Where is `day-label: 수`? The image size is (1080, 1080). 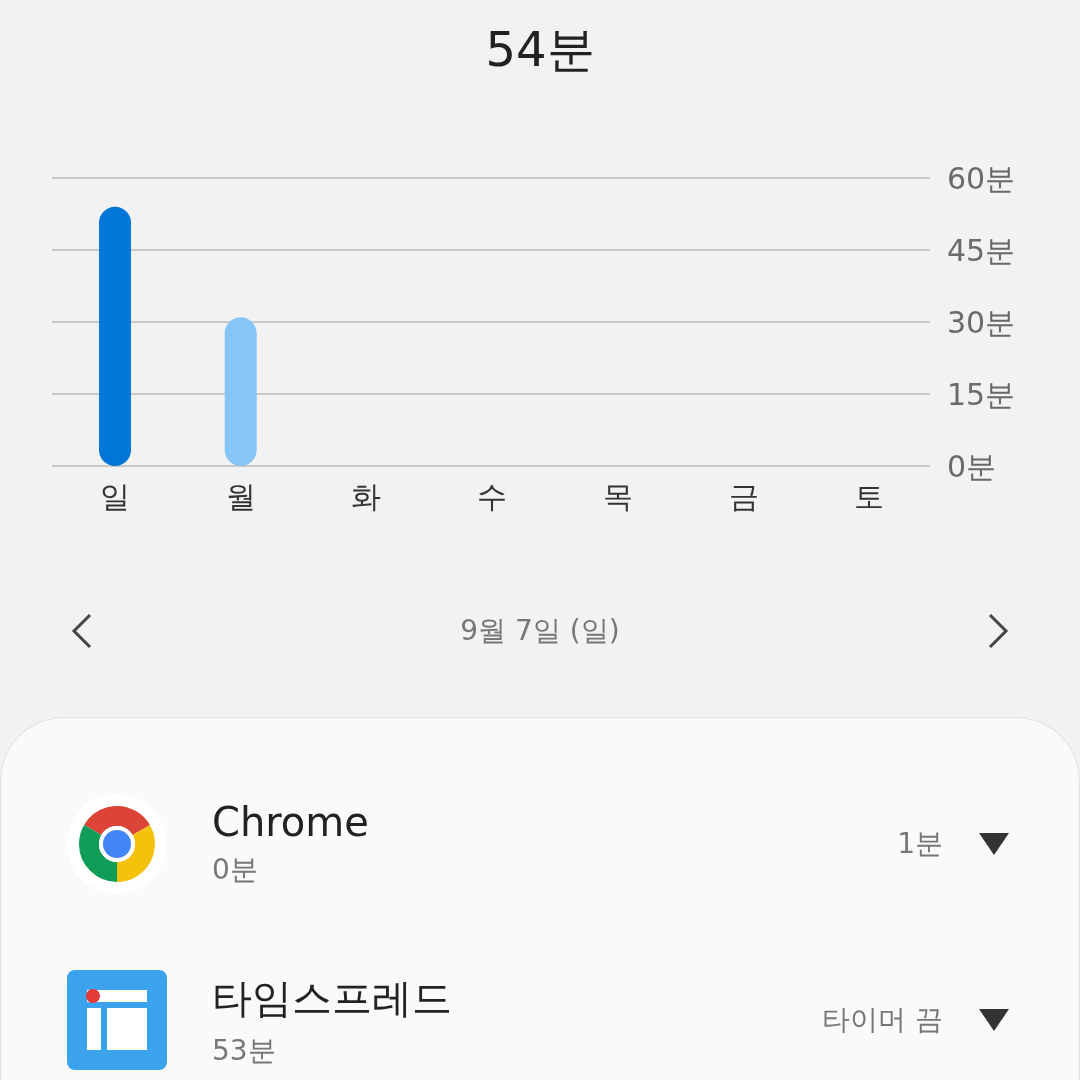
day-label: 수 is located at coordinates (492, 496).